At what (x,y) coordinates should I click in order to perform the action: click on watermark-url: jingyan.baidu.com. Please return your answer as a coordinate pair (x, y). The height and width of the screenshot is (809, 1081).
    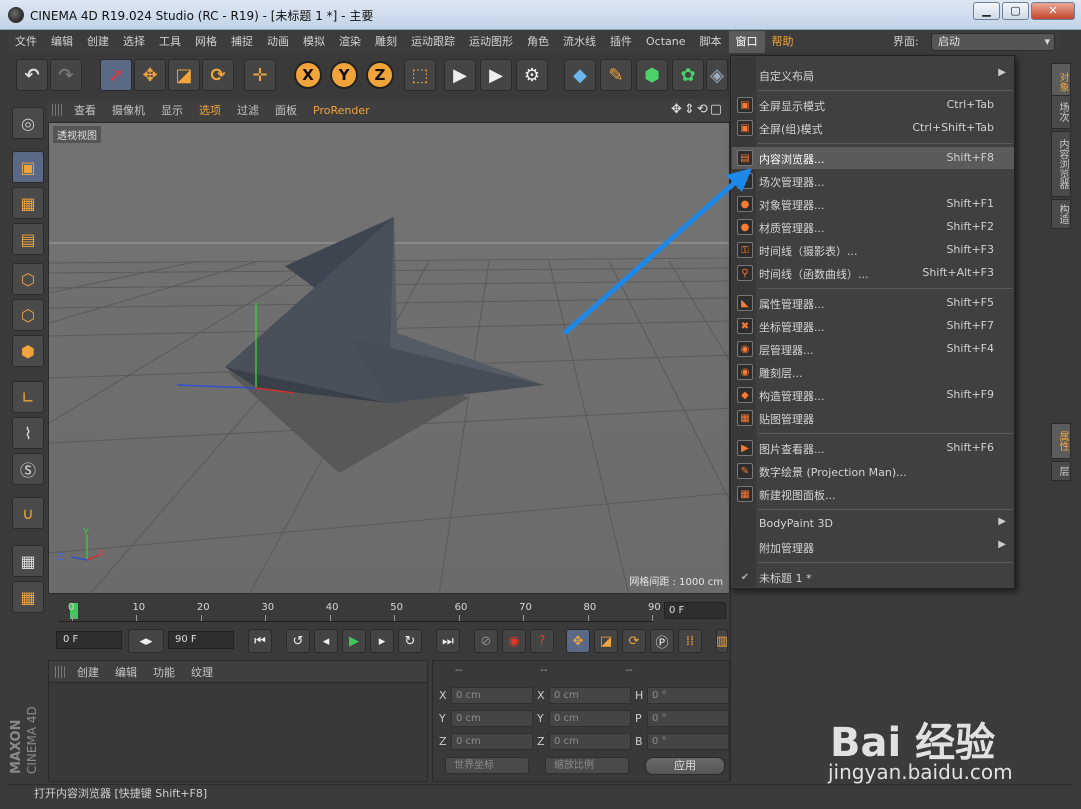
    Looking at the image, I should click on (920, 772).